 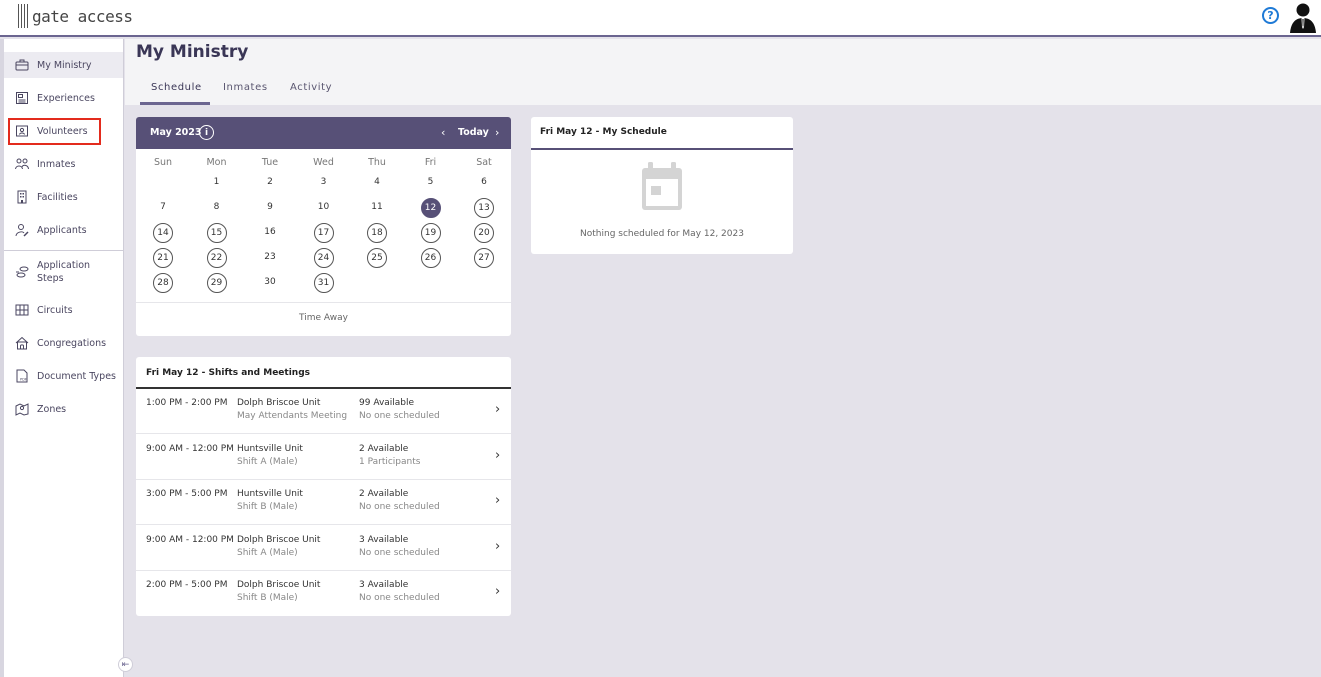 I want to click on calendar-day: 30, so click(x=270, y=283).